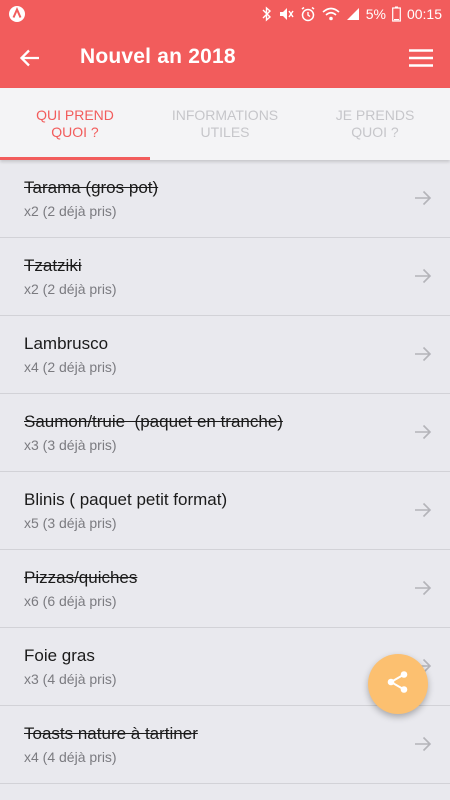  I want to click on item-quantity: x3 (3 déjà pris), so click(70, 445).